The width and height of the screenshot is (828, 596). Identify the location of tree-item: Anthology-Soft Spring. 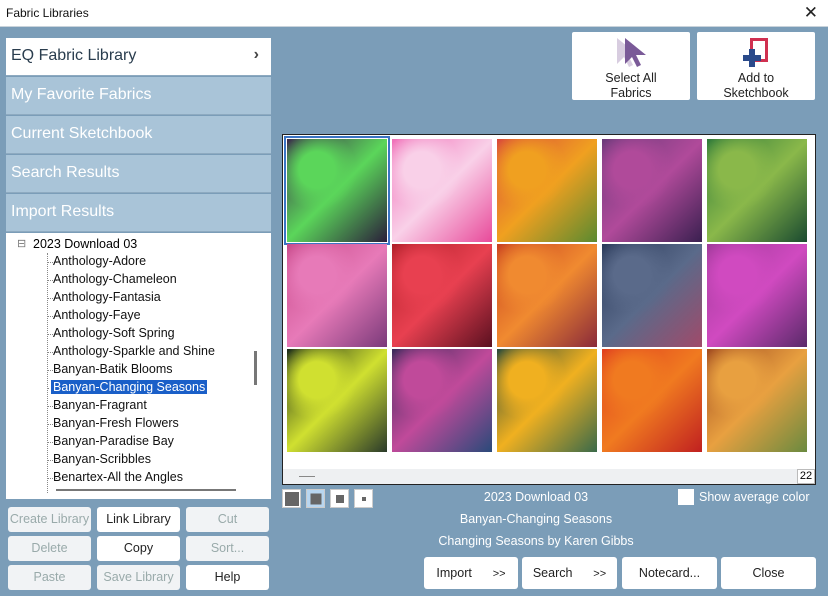
(114, 333).